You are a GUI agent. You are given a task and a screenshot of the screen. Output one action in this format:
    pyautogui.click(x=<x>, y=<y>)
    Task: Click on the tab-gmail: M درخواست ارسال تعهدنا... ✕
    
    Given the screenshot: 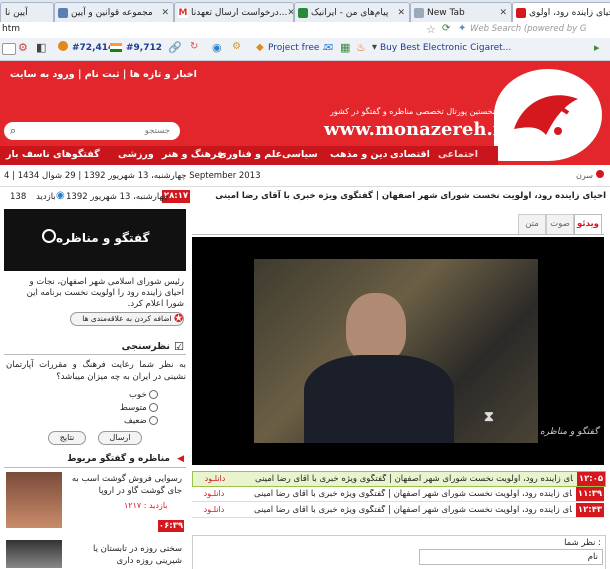 What is the action you would take?
    pyautogui.click(x=234, y=12)
    